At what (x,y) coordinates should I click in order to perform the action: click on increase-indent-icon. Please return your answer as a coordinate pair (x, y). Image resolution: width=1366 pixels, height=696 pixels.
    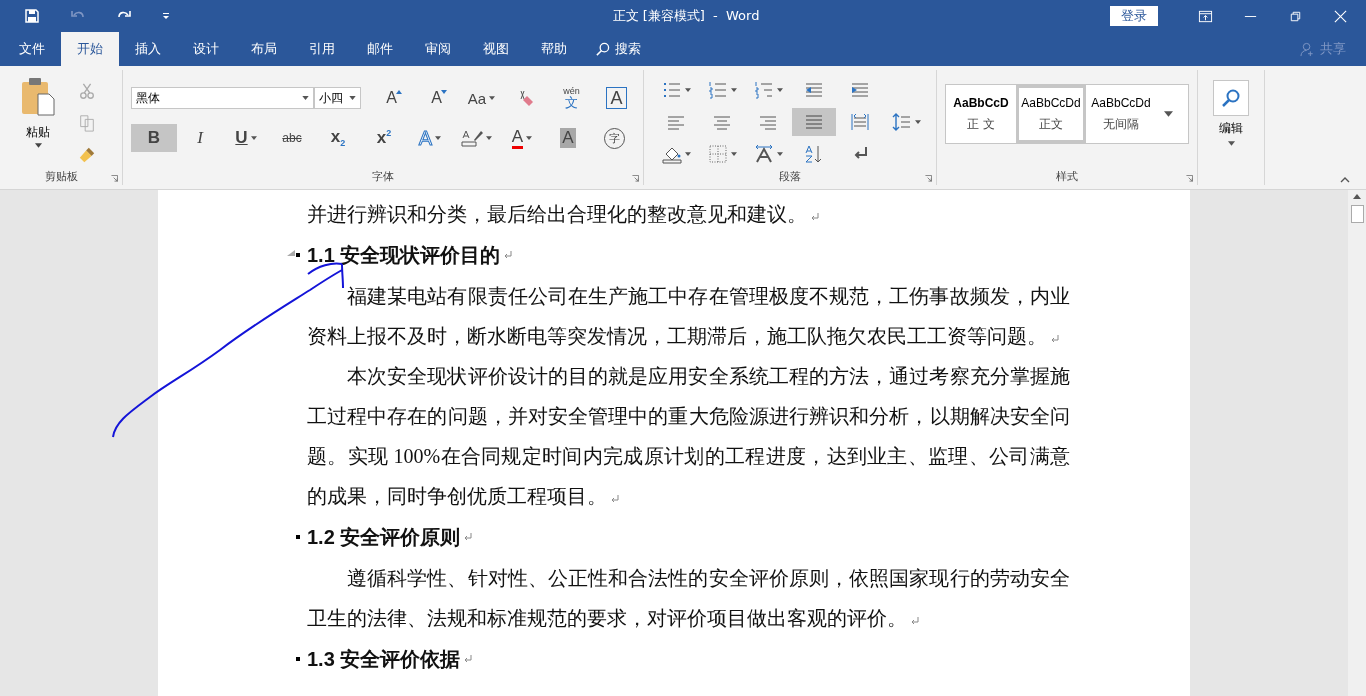
    Looking at the image, I should click on (860, 90).